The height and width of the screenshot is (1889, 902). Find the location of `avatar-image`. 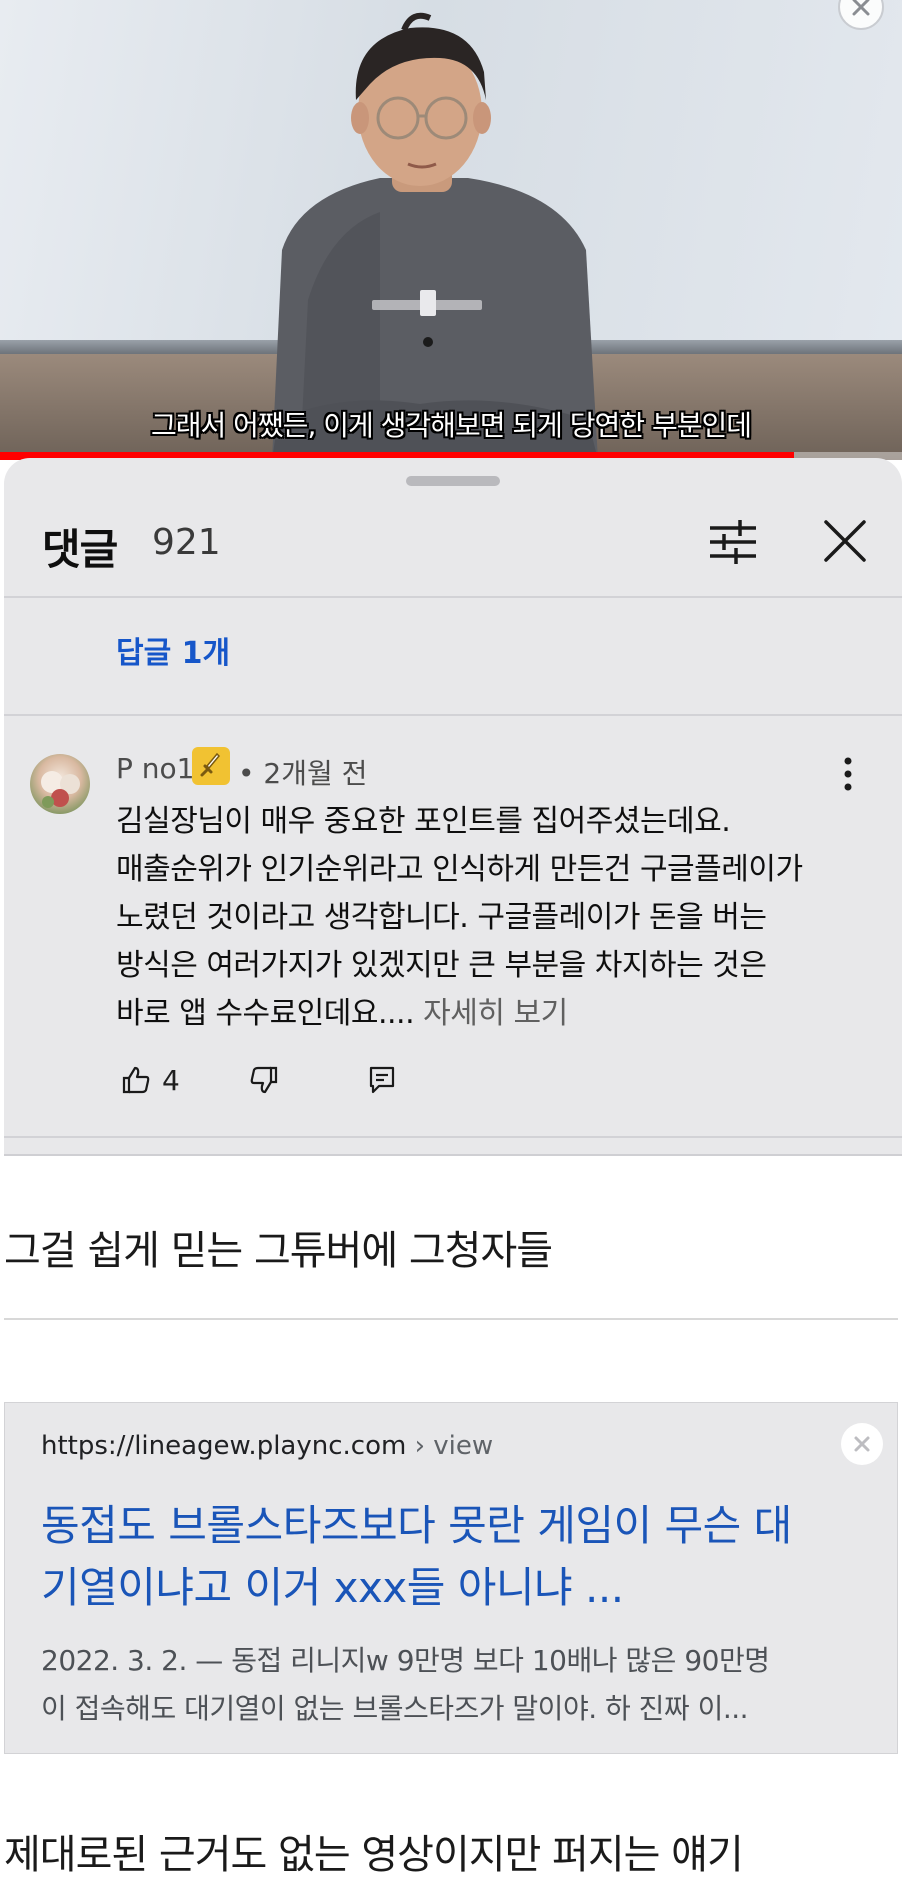

avatar-image is located at coordinates (60, 789).